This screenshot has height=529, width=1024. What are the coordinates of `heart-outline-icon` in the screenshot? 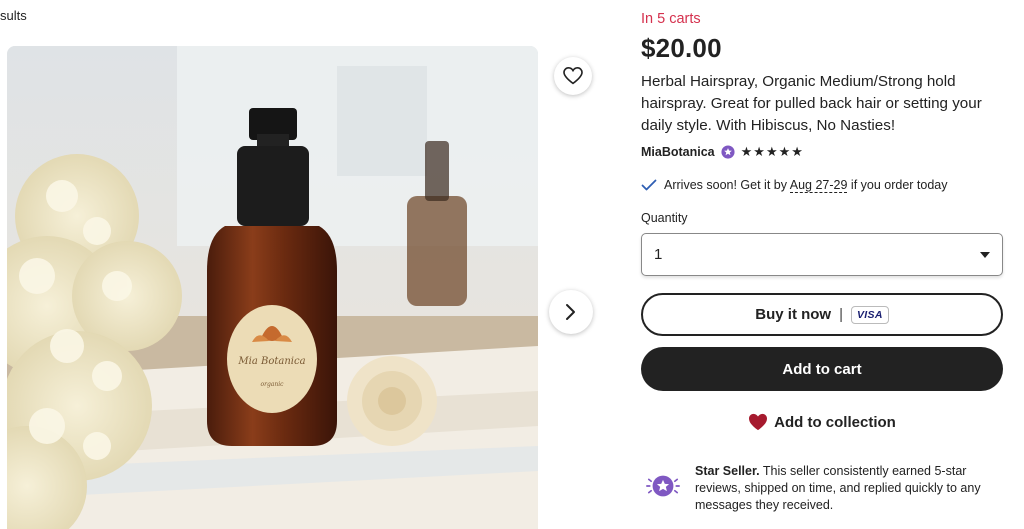 It's located at (573, 76).